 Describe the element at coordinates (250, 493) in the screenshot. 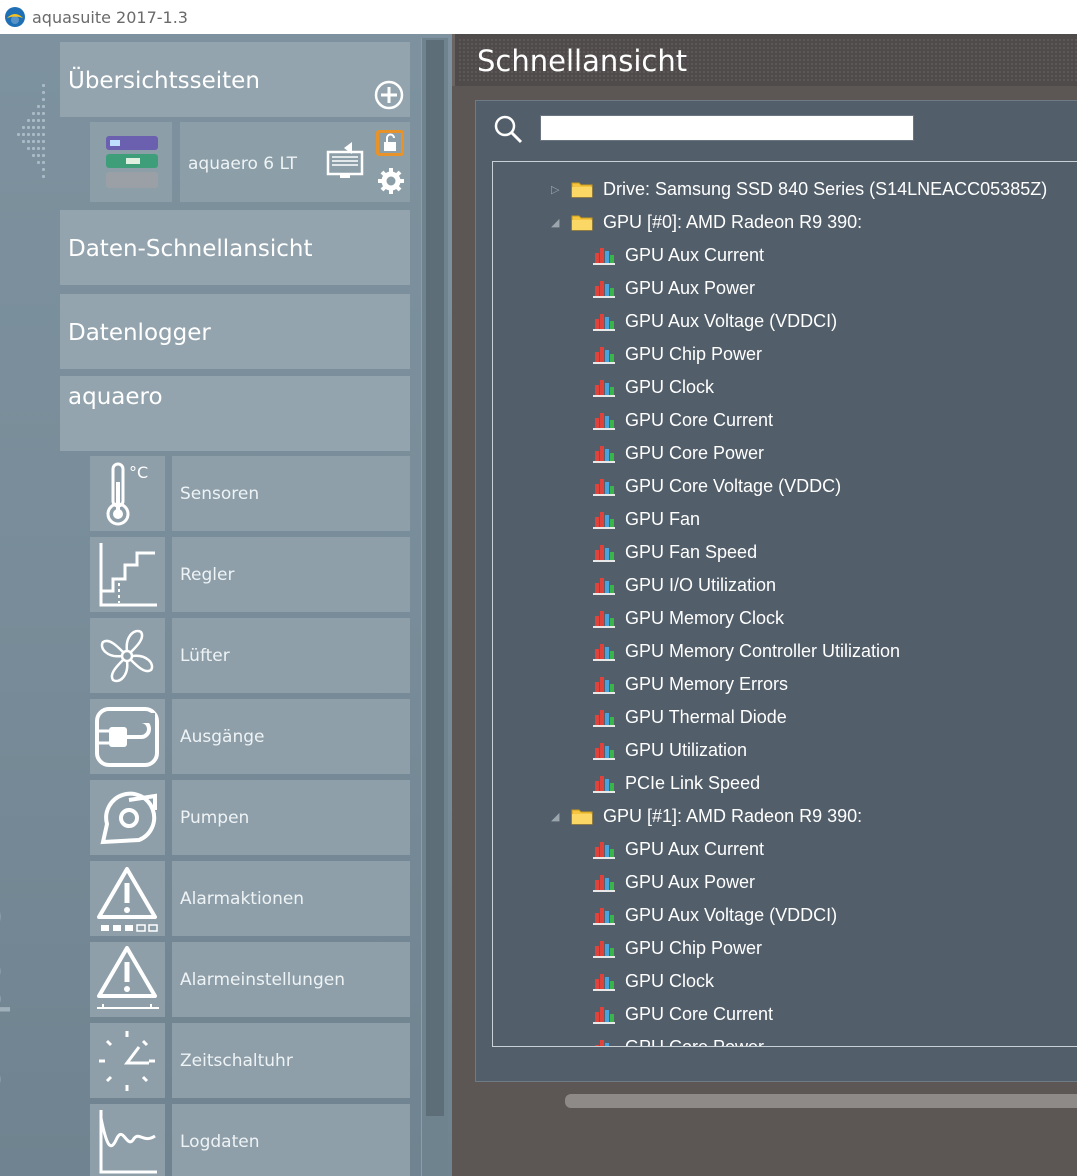

I see `nav-item-sensoren: °C Sensoren` at that location.